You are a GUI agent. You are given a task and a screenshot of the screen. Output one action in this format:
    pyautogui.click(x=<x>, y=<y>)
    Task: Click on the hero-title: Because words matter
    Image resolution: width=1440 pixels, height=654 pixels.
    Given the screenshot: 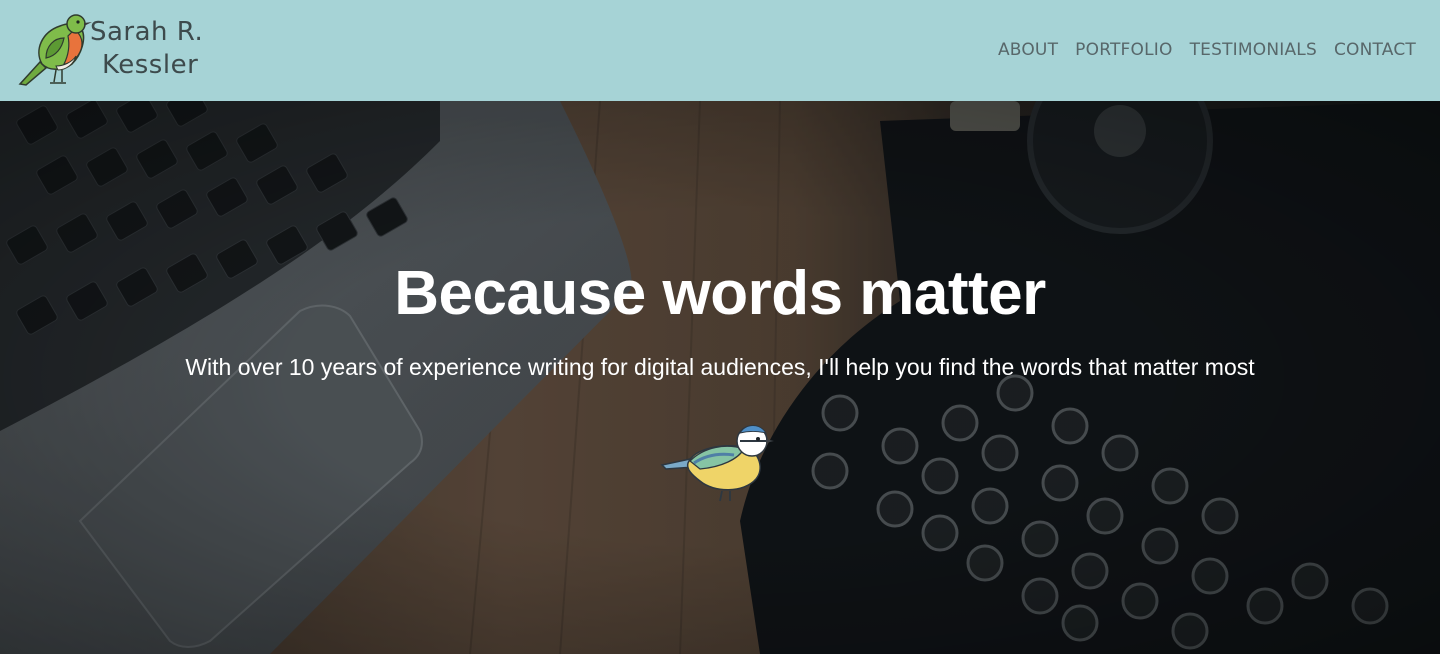 What is the action you would take?
    pyautogui.click(x=720, y=293)
    